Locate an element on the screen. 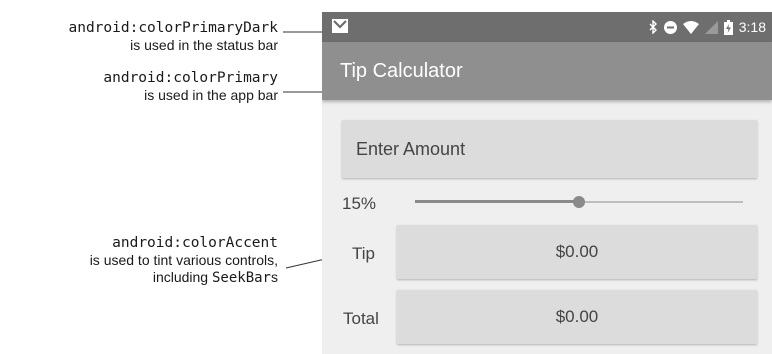 This screenshot has width=772, height=354. annotation-attribute: android:colorPrimaryDark is located at coordinates (173, 28).